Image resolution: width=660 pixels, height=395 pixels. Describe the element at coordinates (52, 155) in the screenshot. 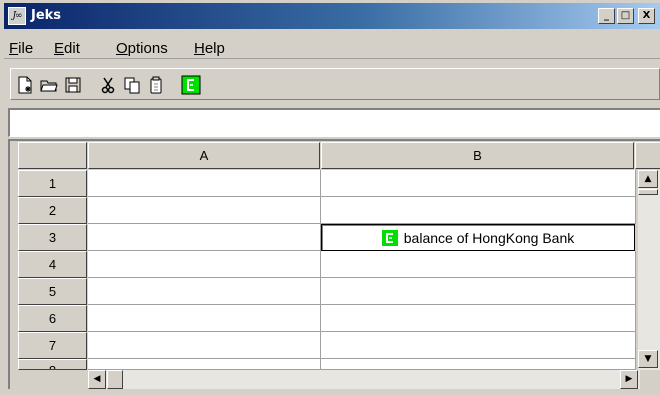

I see `grid-corner-header` at that location.